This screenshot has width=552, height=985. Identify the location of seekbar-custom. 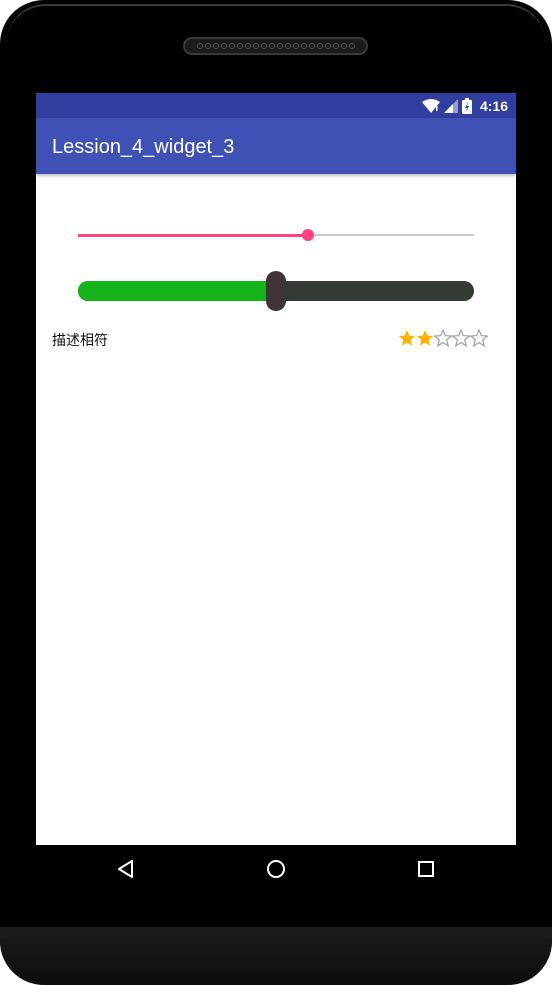
(276, 291).